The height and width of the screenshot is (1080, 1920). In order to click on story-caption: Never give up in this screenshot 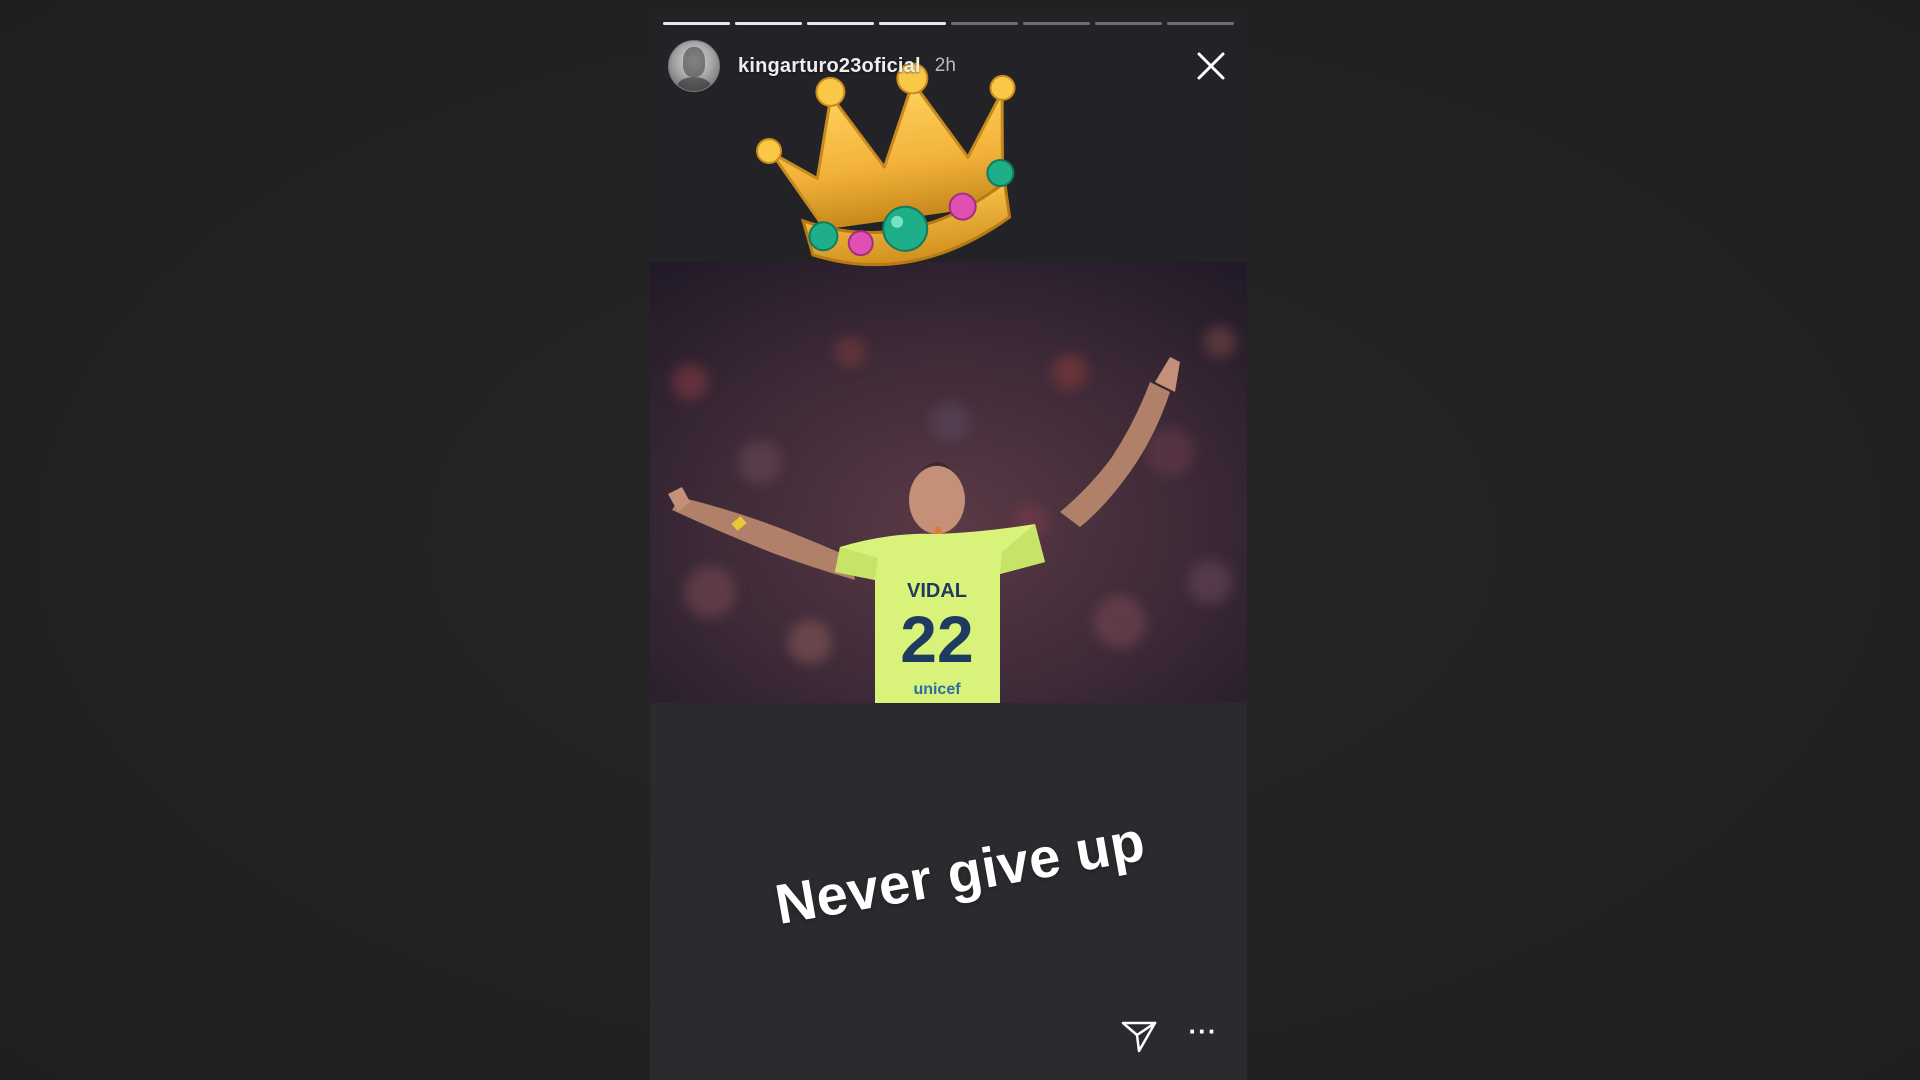, I will do `click(960, 872)`.